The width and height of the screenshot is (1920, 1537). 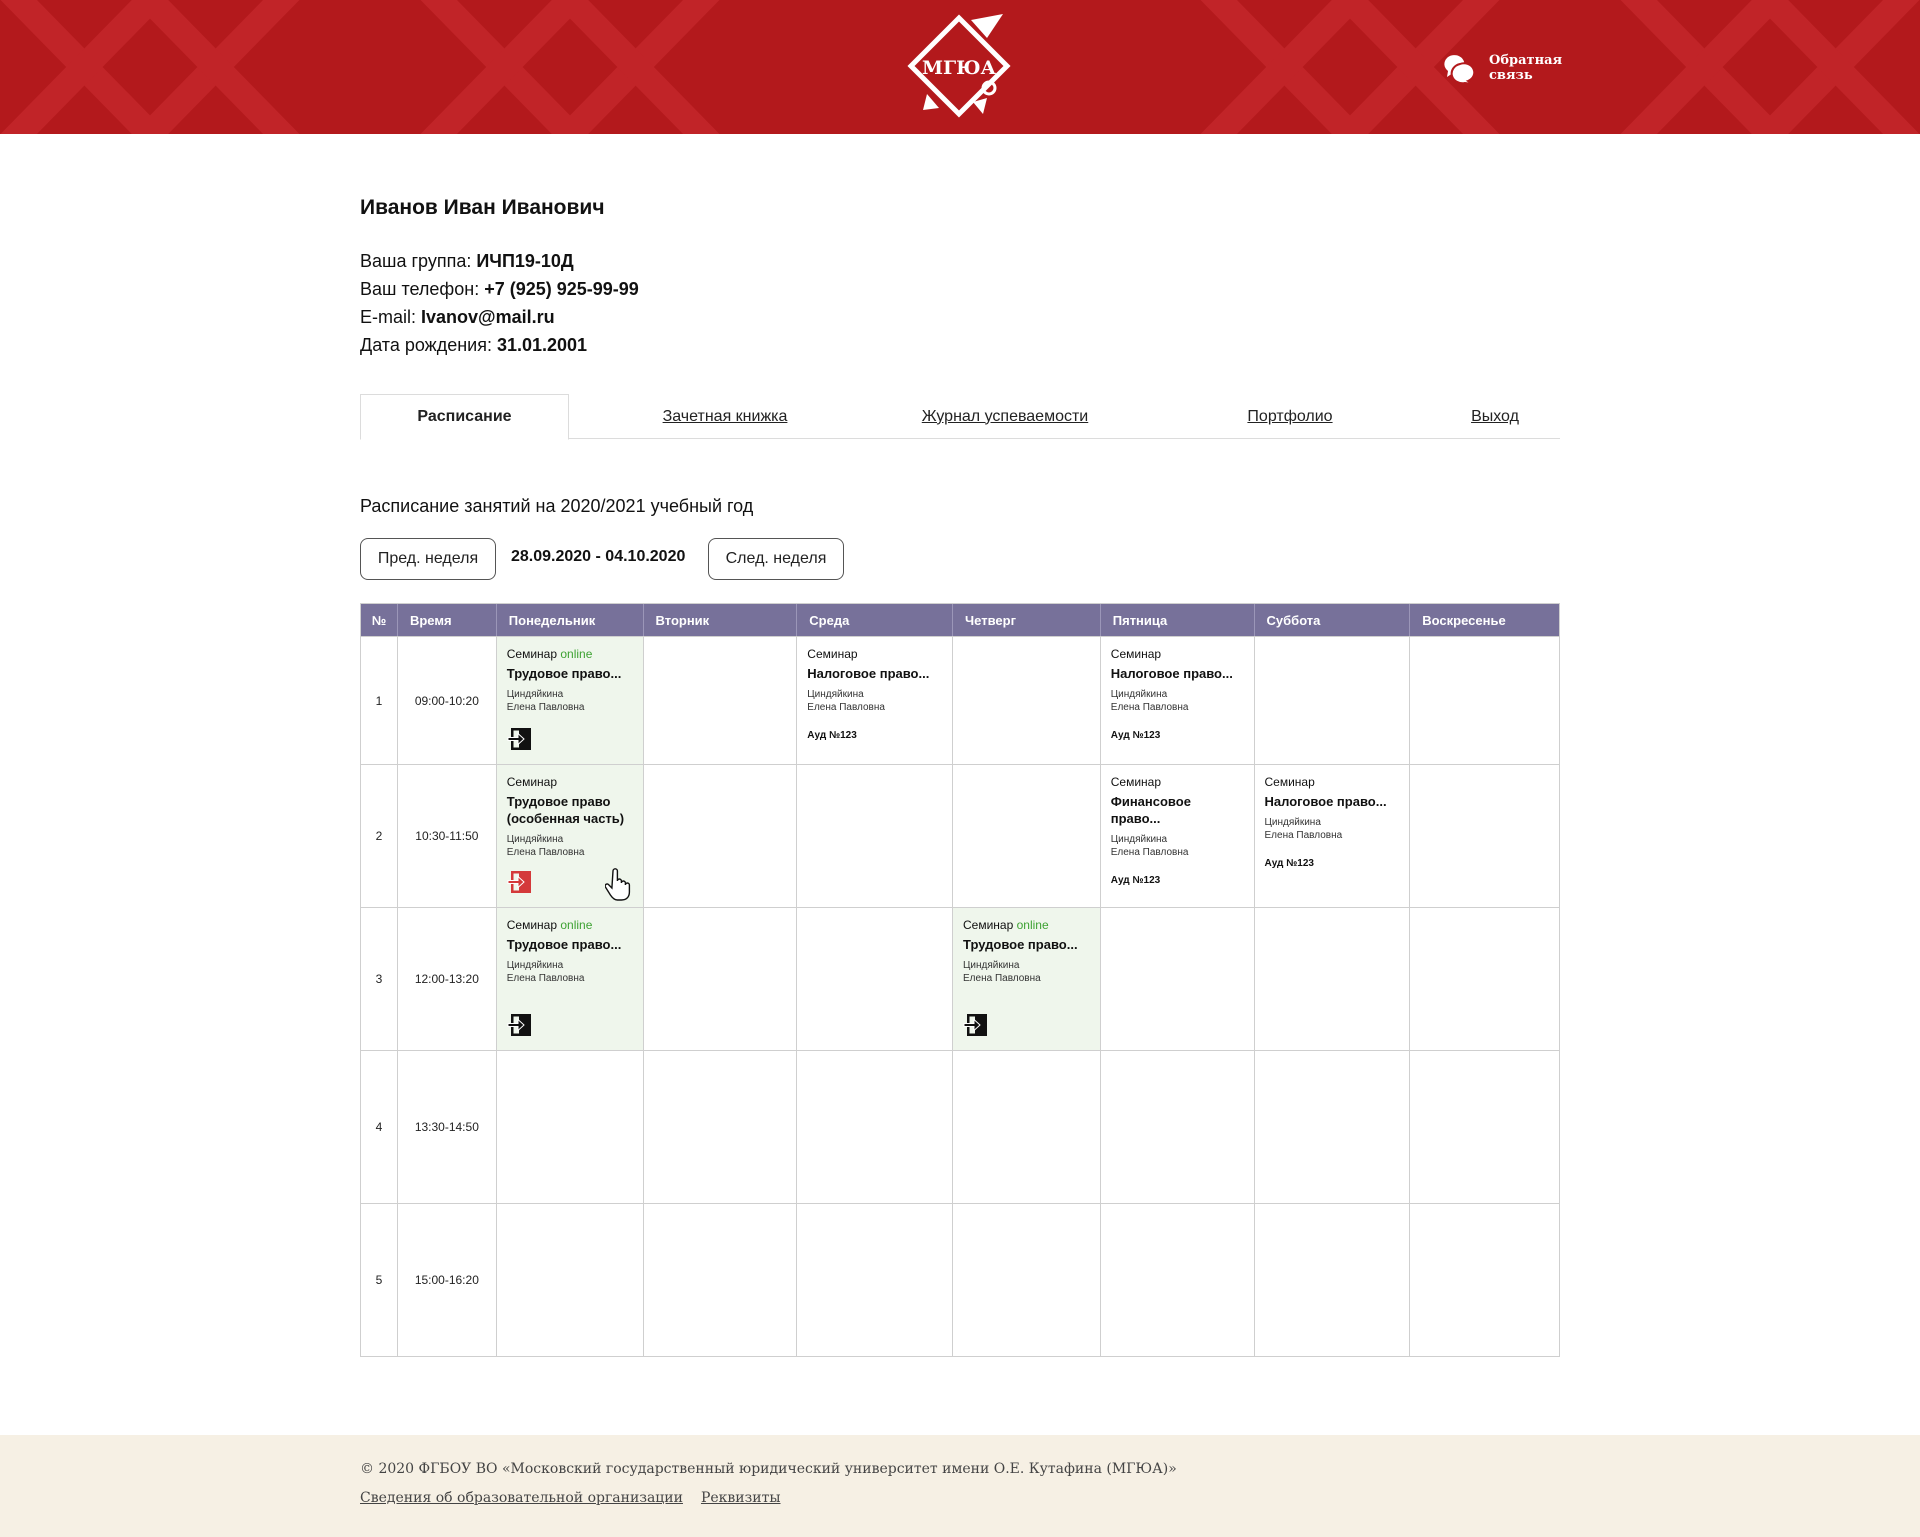 I want to click on column-header: Четверг, so click(x=1027, y=620).